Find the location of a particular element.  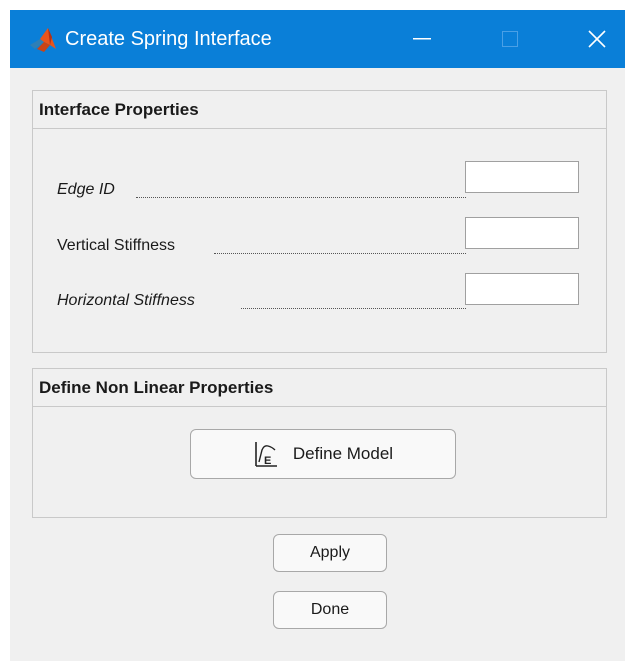

define-model-label: Define Model is located at coordinates (343, 453).